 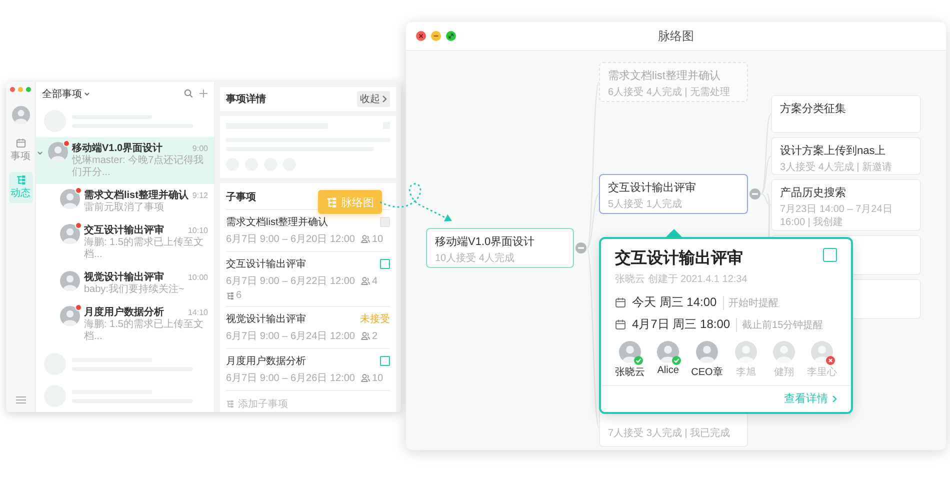 What do you see at coordinates (475, 258) in the screenshot?
I see `node-meta: 10人接受 4人完成` at bounding box center [475, 258].